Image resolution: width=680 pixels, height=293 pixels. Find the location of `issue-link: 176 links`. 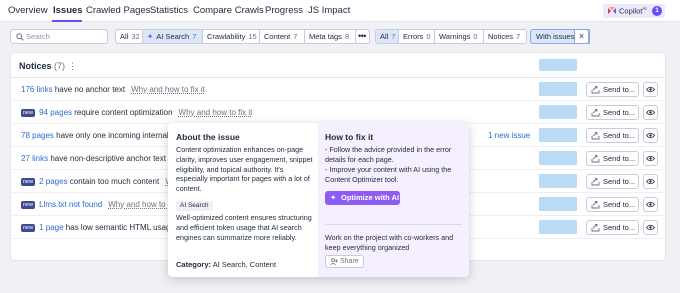

issue-link: 176 links is located at coordinates (37, 89).